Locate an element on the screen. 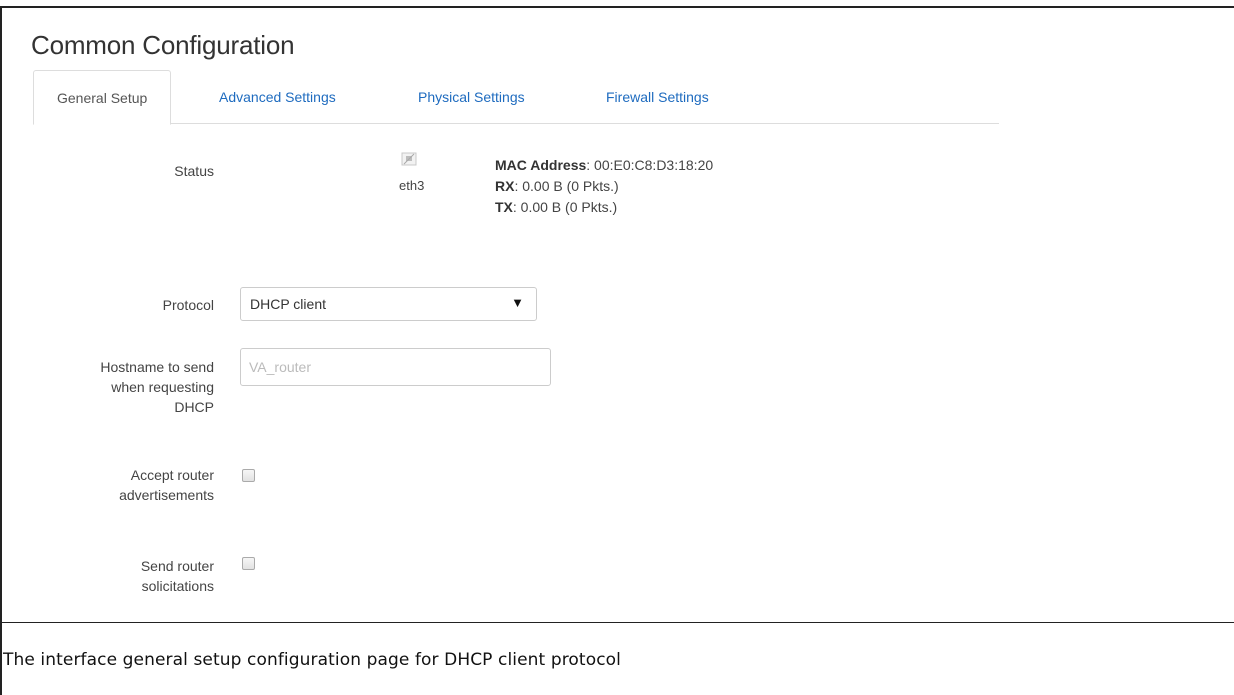 This screenshot has height=695, width=1234. hostname-label-line: DHCP is located at coordinates (194, 407).